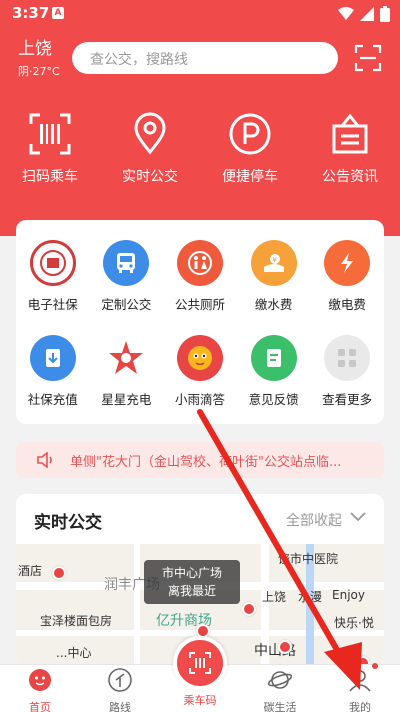 The image size is (400, 712). What do you see at coordinates (199, 399) in the screenshot?
I see `service-label: 小雨滴答` at bounding box center [199, 399].